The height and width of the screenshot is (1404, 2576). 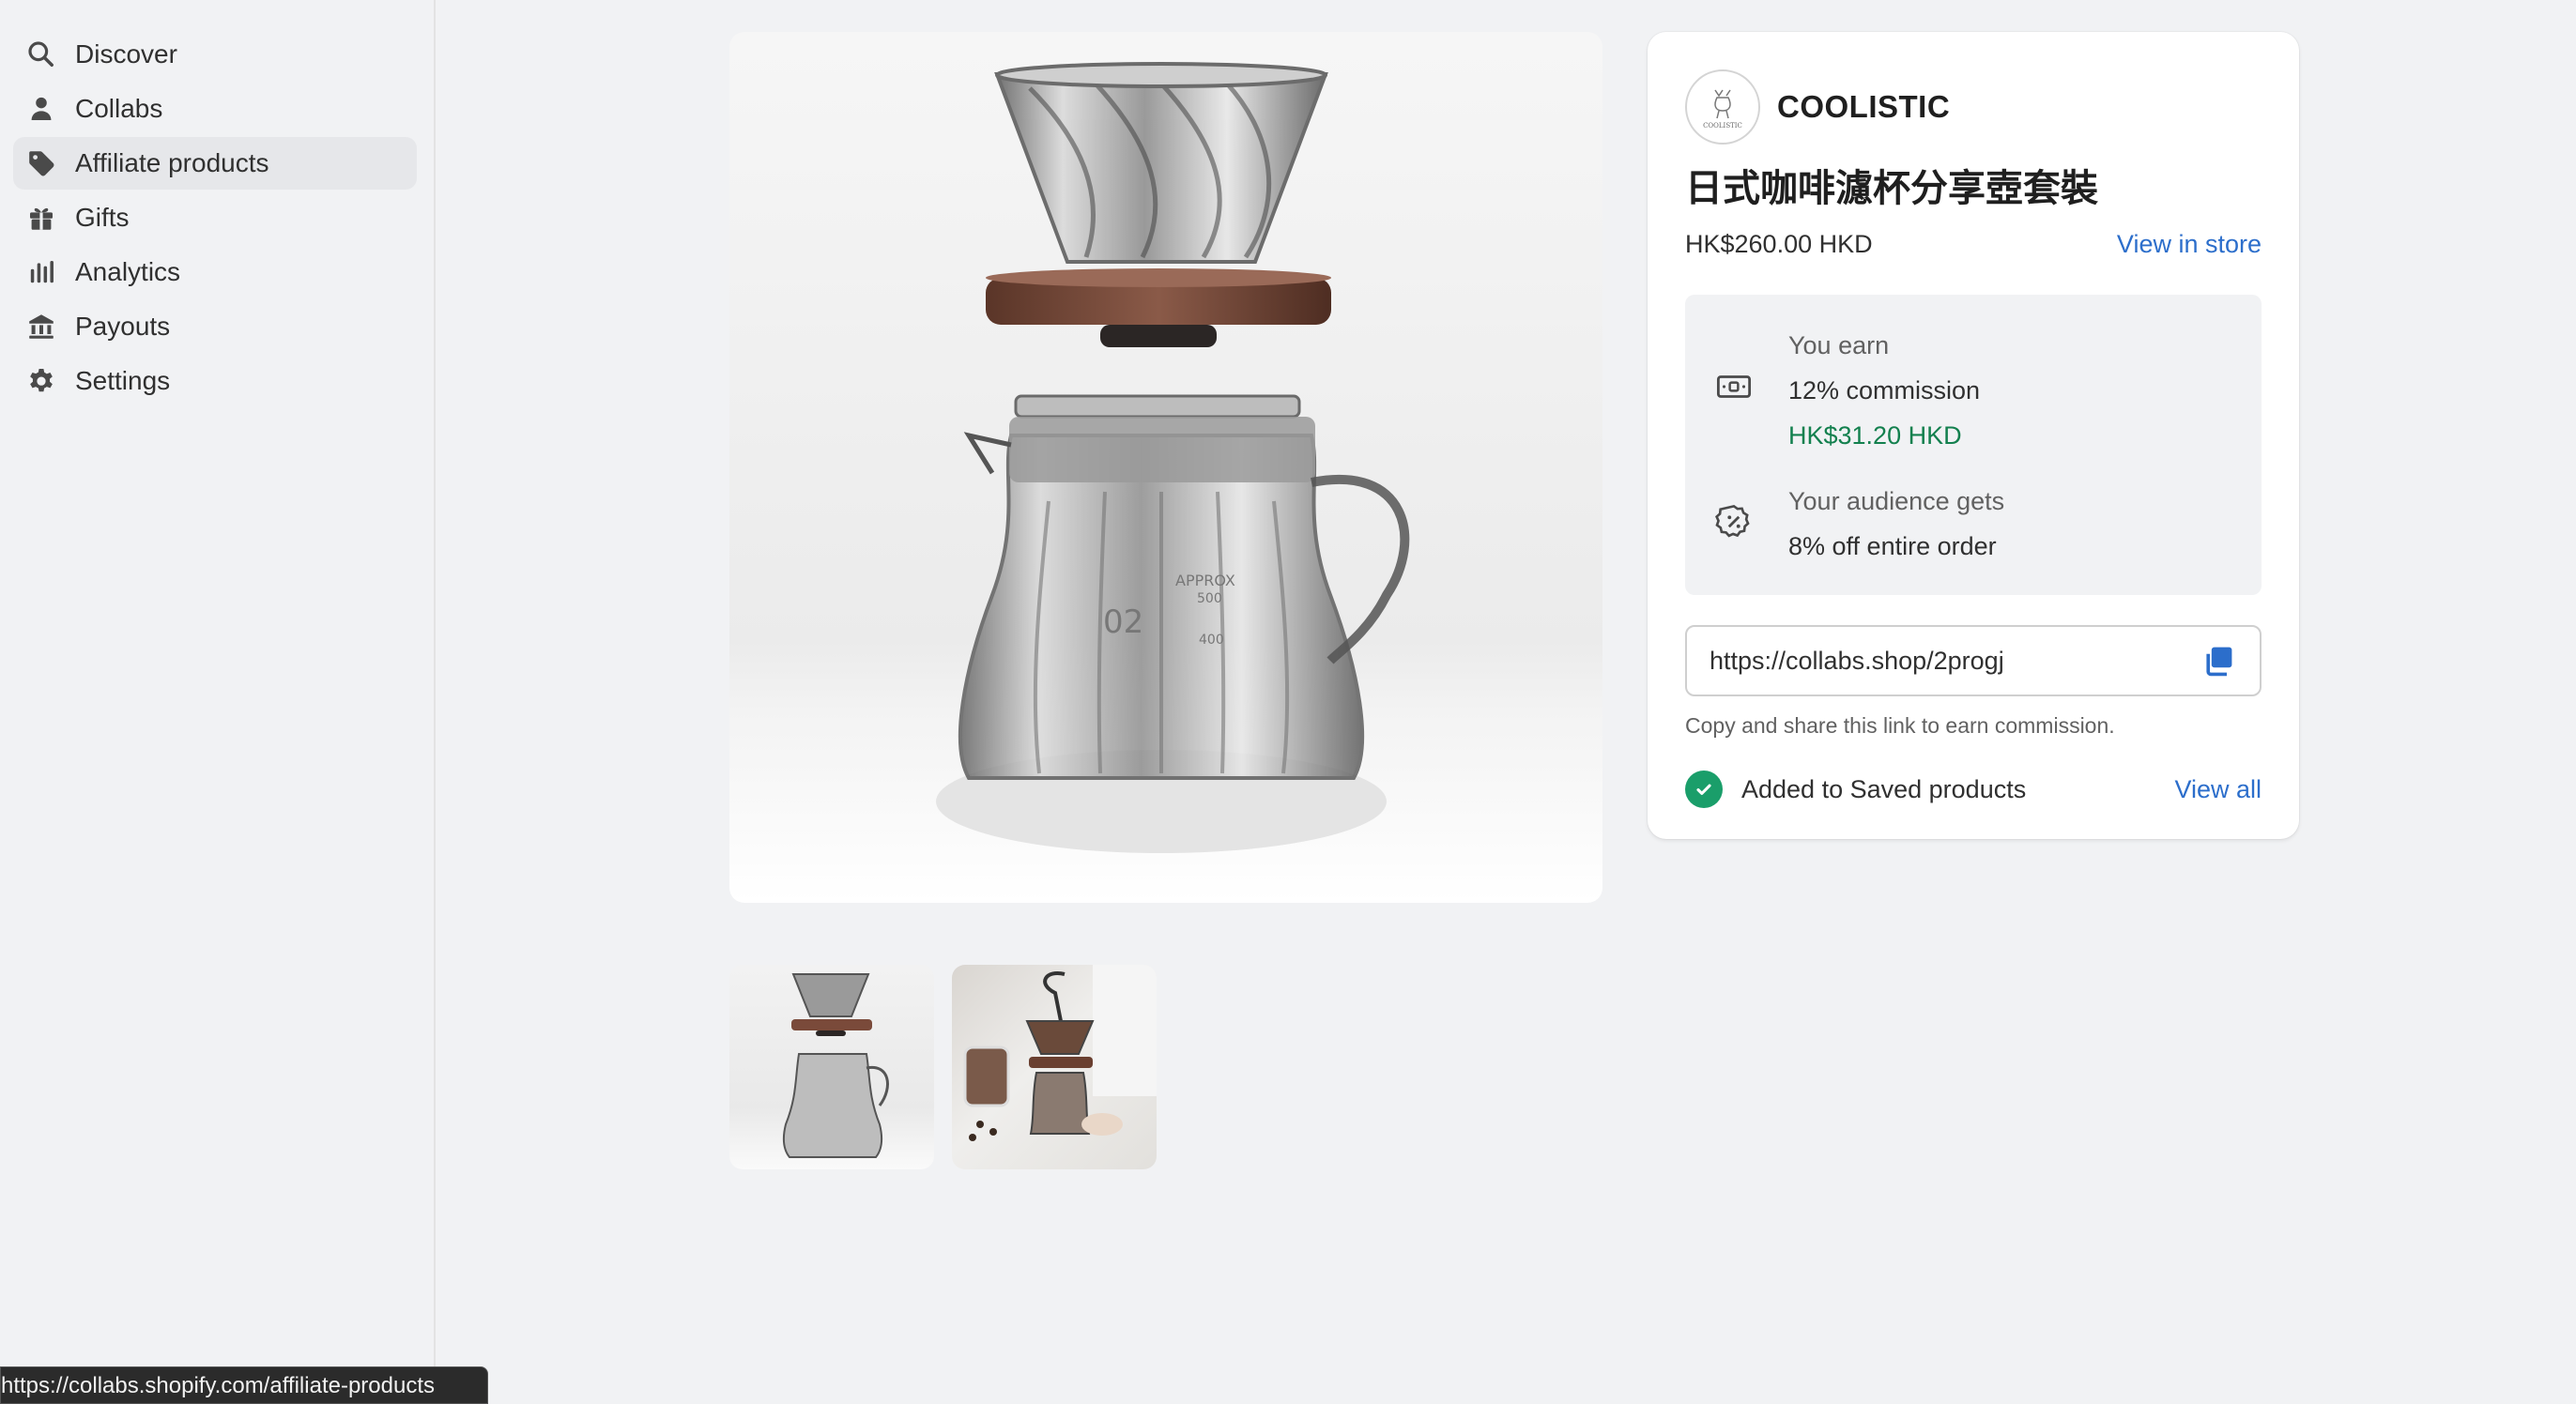 I want to click on saved-status-row: Added to Saved products View all, so click(x=1974, y=789).